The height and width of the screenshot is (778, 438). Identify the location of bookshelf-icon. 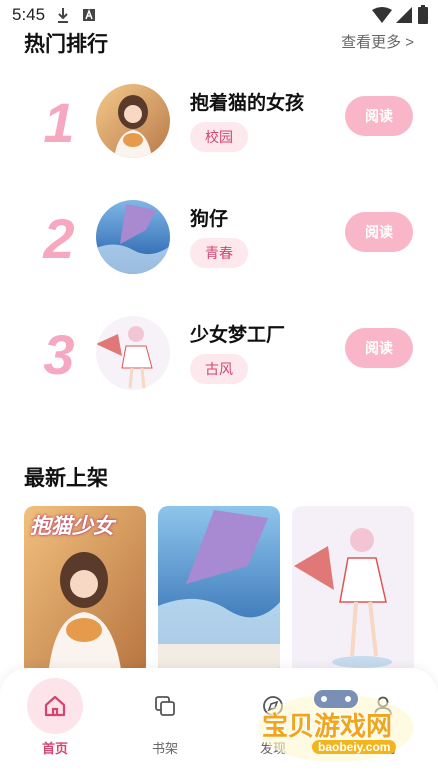
(165, 706).